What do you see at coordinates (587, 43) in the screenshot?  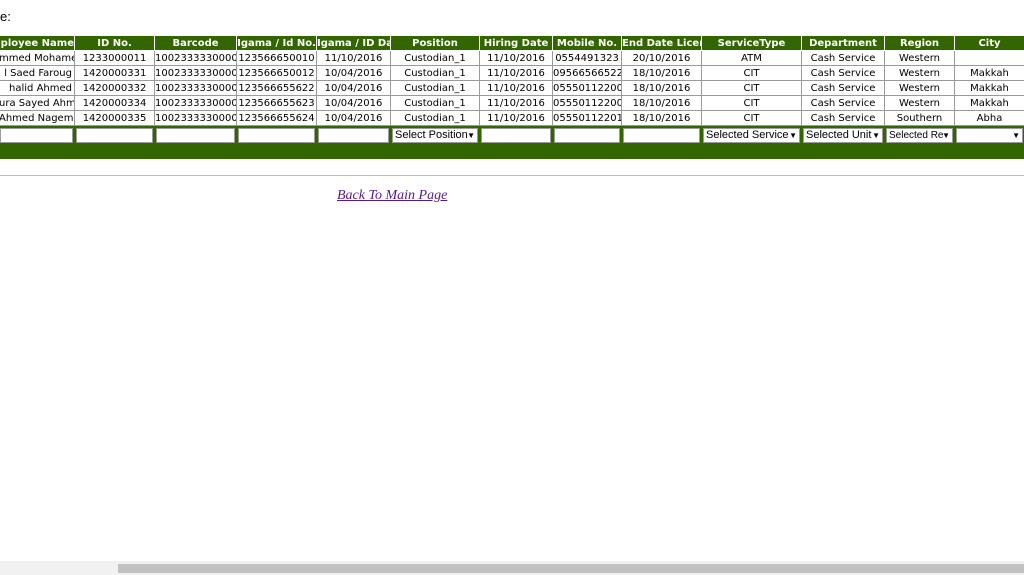 I see `column-header: Mobile No.` at bounding box center [587, 43].